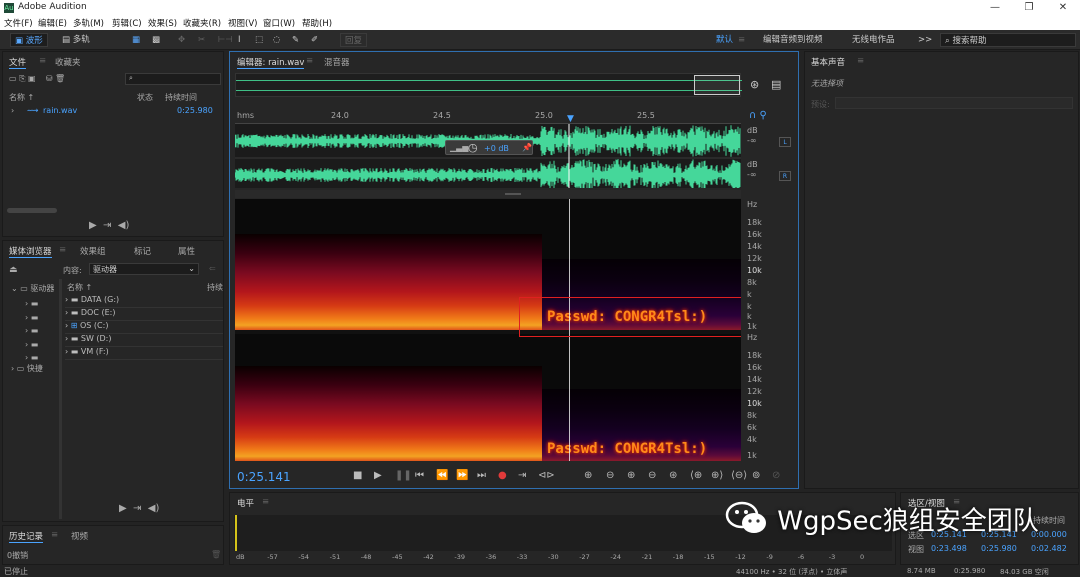 This screenshot has width=1080, height=577. I want to click on workspace-edit-video: 编辑音频到视频, so click(793, 40).